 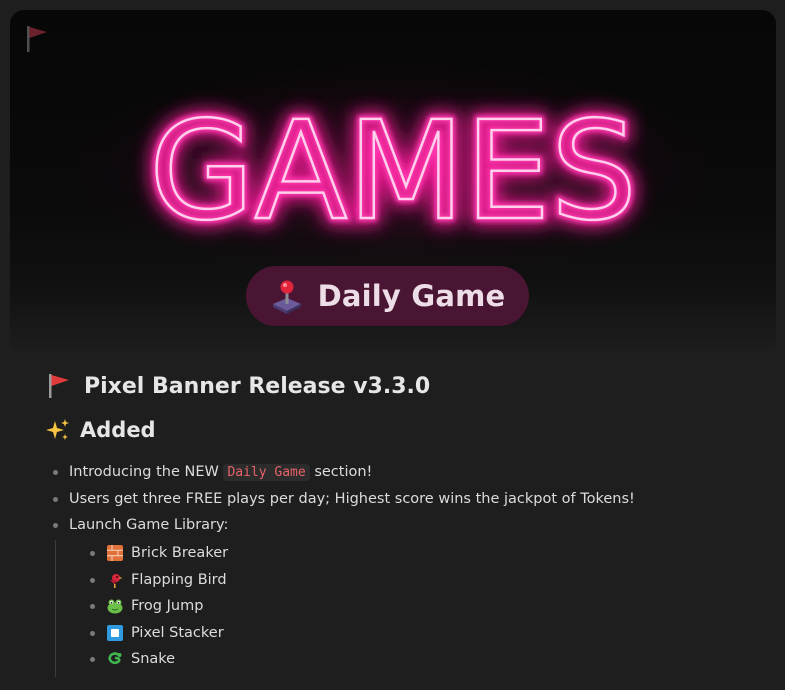 What do you see at coordinates (116, 580) in the screenshot?
I see `bird-icon` at bounding box center [116, 580].